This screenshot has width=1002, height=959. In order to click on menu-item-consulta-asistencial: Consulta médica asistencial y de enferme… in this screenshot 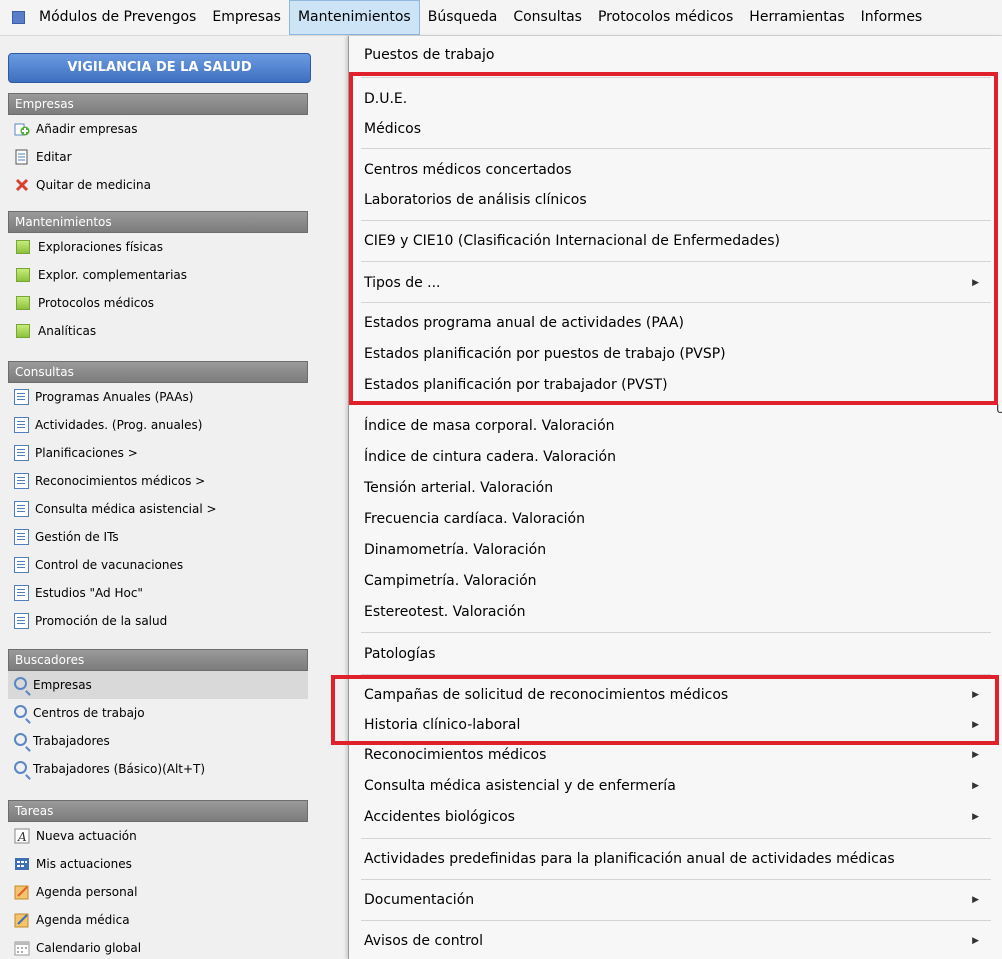, I will do `click(676, 786)`.